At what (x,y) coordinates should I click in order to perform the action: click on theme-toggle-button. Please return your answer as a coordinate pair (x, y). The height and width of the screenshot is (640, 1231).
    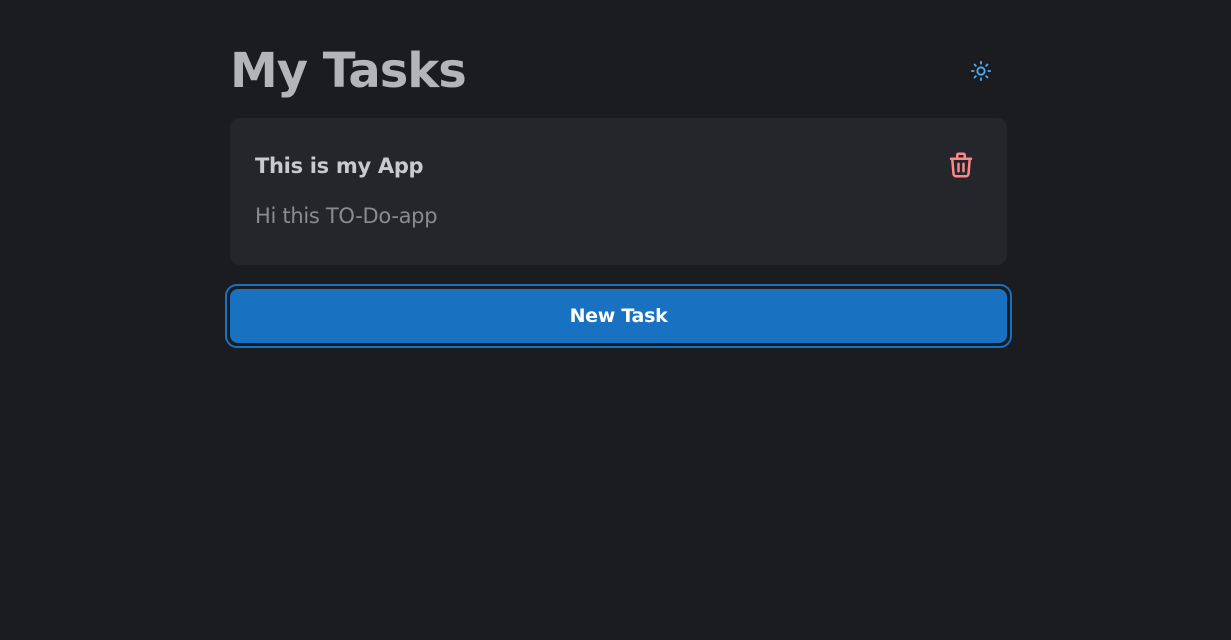
    Looking at the image, I should click on (981, 71).